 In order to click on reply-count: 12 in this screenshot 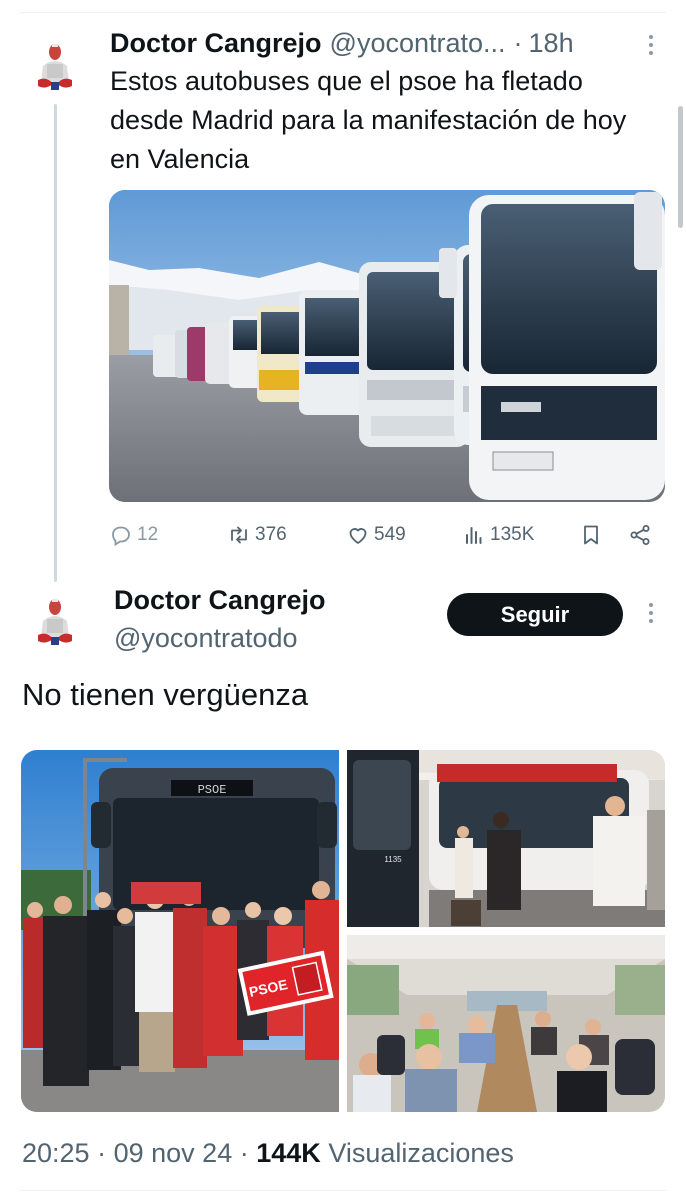, I will do `click(148, 534)`.